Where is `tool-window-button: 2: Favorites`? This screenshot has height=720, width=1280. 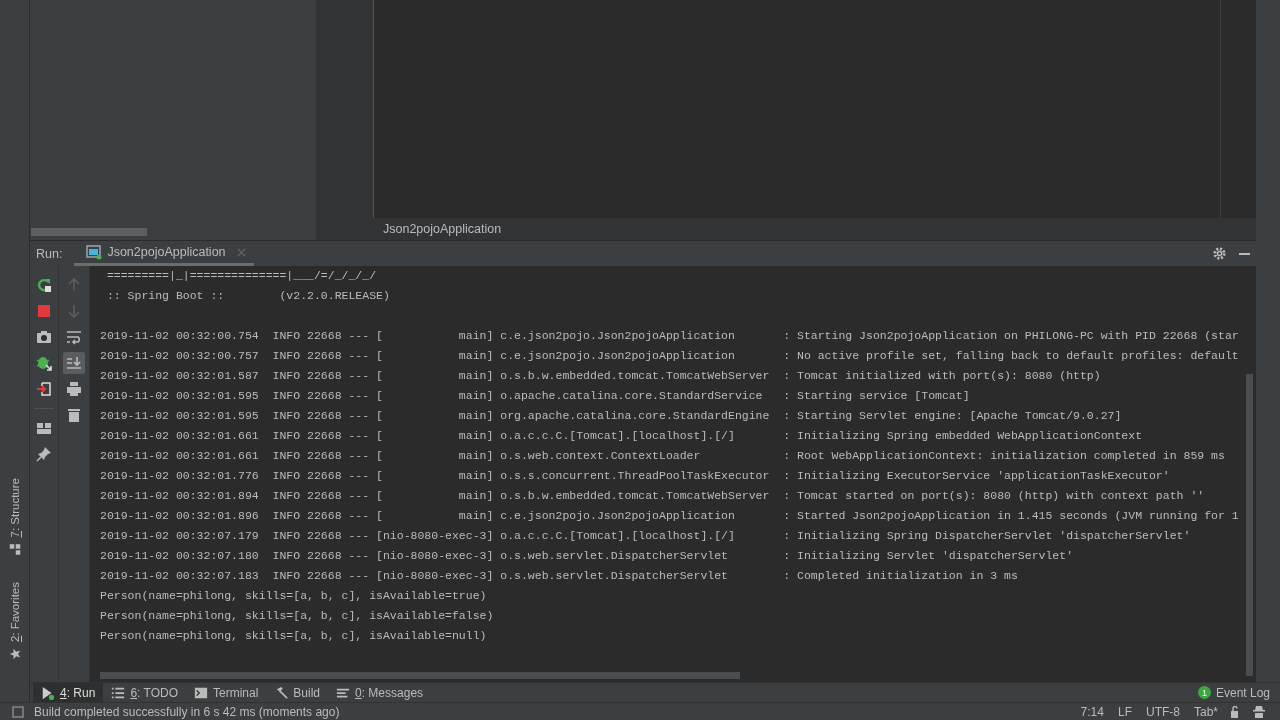 tool-window-button: 2: Favorites is located at coordinates (14, 620).